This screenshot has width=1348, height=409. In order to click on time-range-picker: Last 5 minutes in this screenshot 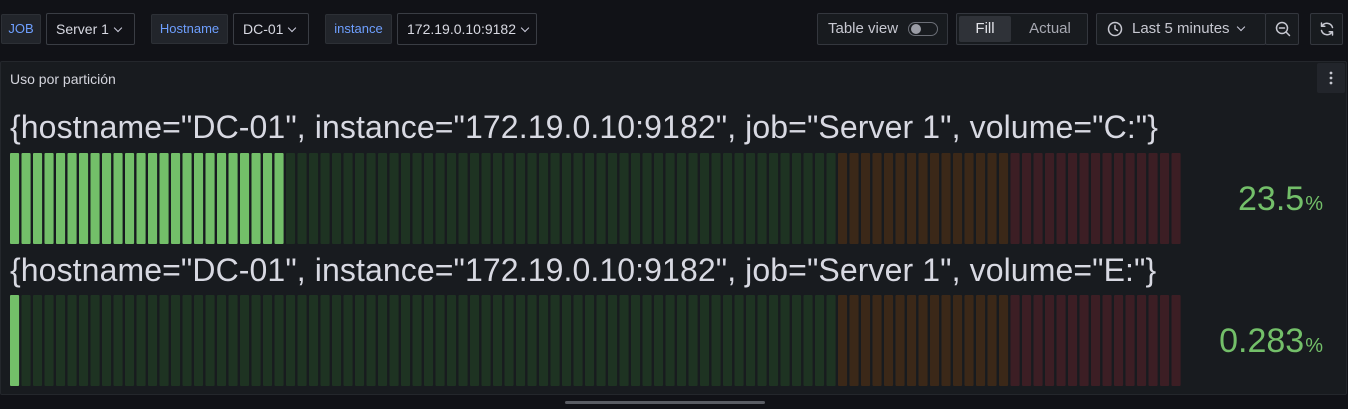, I will do `click(1181, 29)`.